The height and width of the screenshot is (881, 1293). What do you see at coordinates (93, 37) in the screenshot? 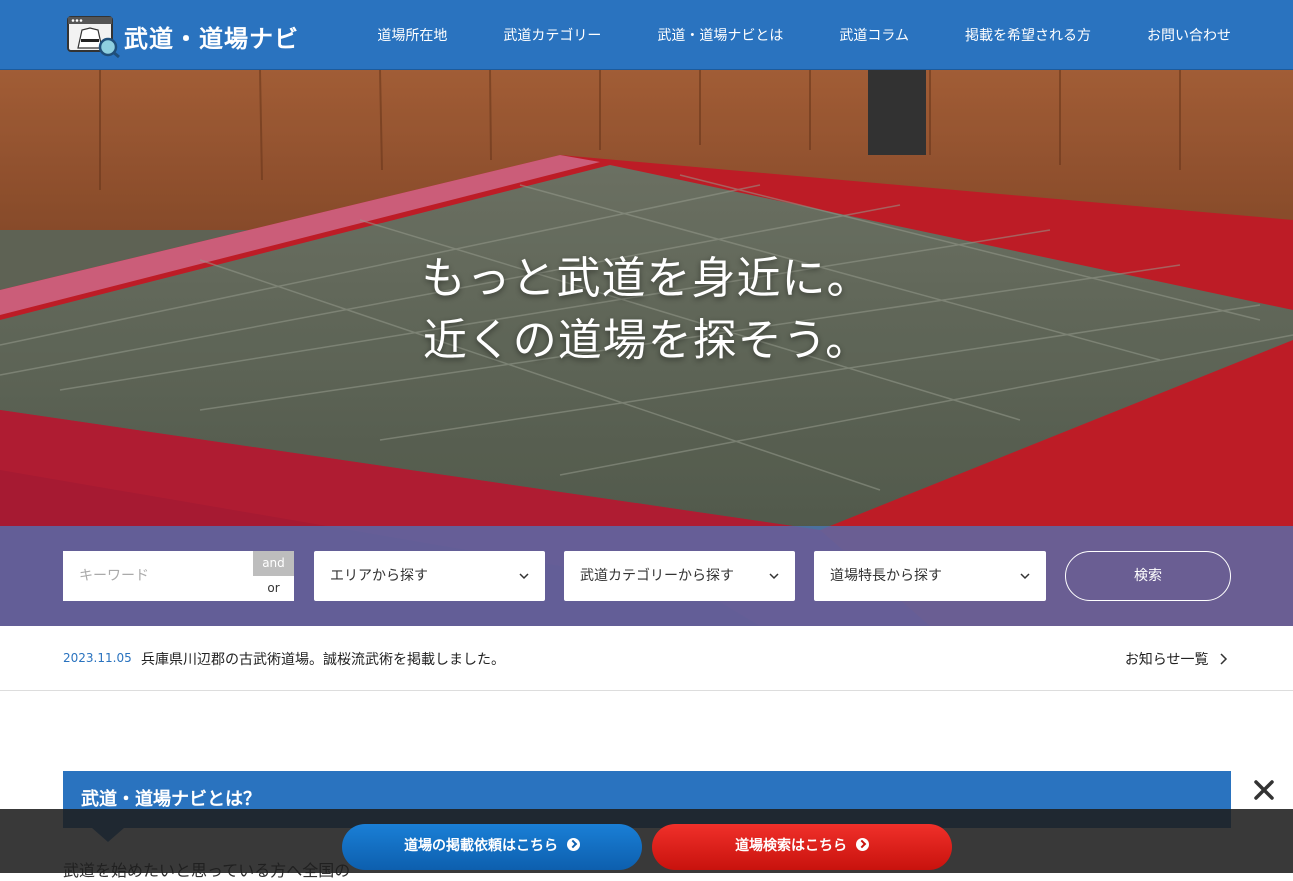
I see `logo-icon` at bounding box center [93, 37].